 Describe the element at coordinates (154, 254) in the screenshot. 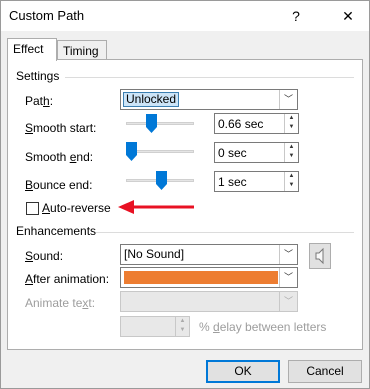

I see `sound-value: [No Sound]` at that location.